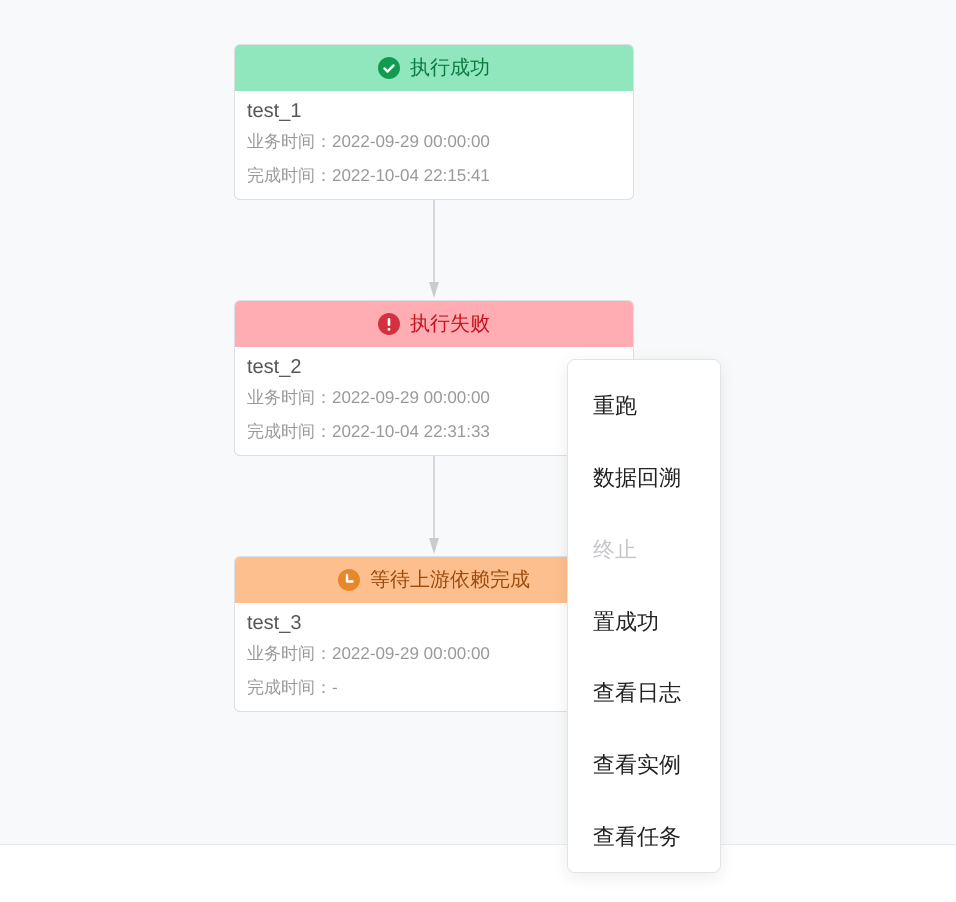  Describe the element at coordinates (450, 580) in the screenshot. I see `status-label: 等待上游依赖完成` at that location.